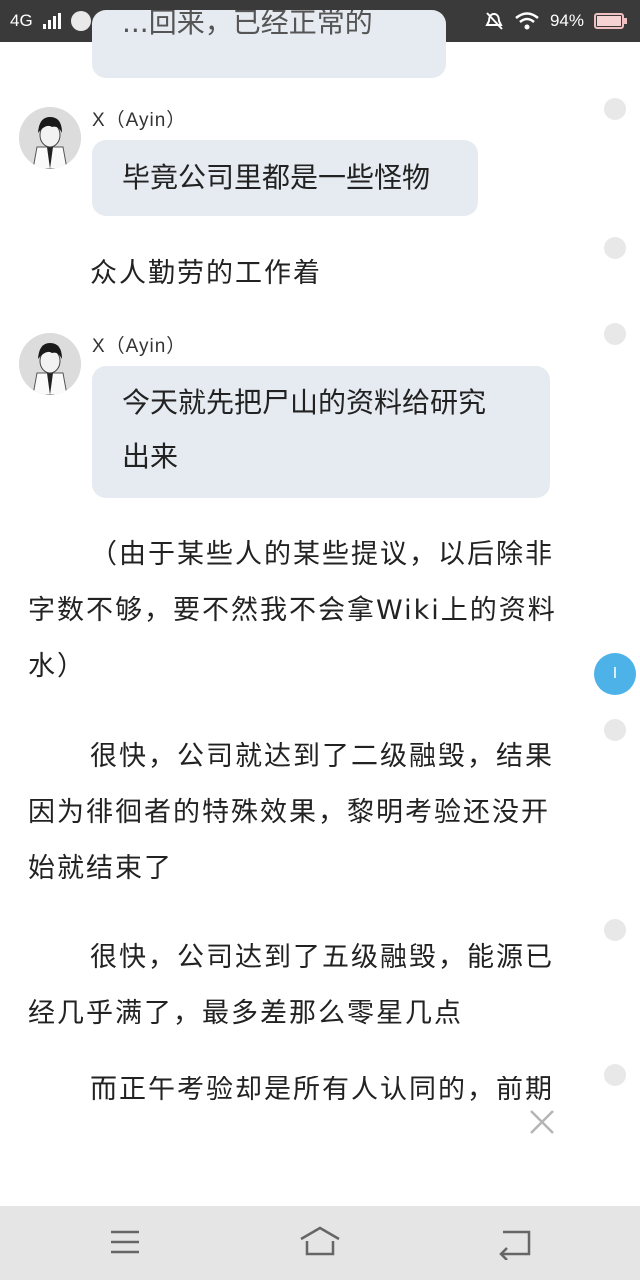 The image size is (640, 1280). Describe the element at coordinates (57, 666) in the screenshot. I see `narration-line: 水）` at that location.